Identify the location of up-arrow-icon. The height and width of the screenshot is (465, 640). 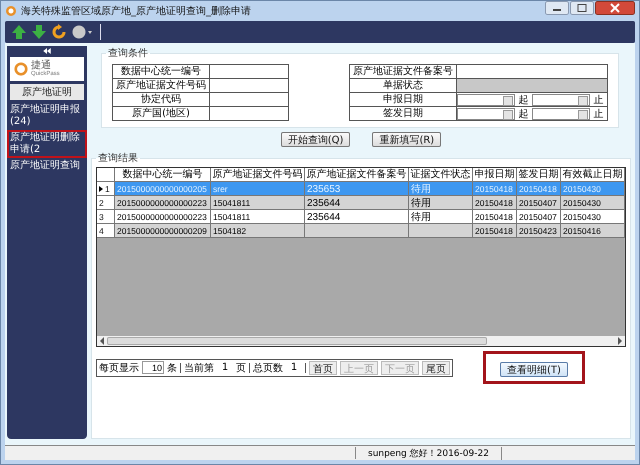
(19, 32).